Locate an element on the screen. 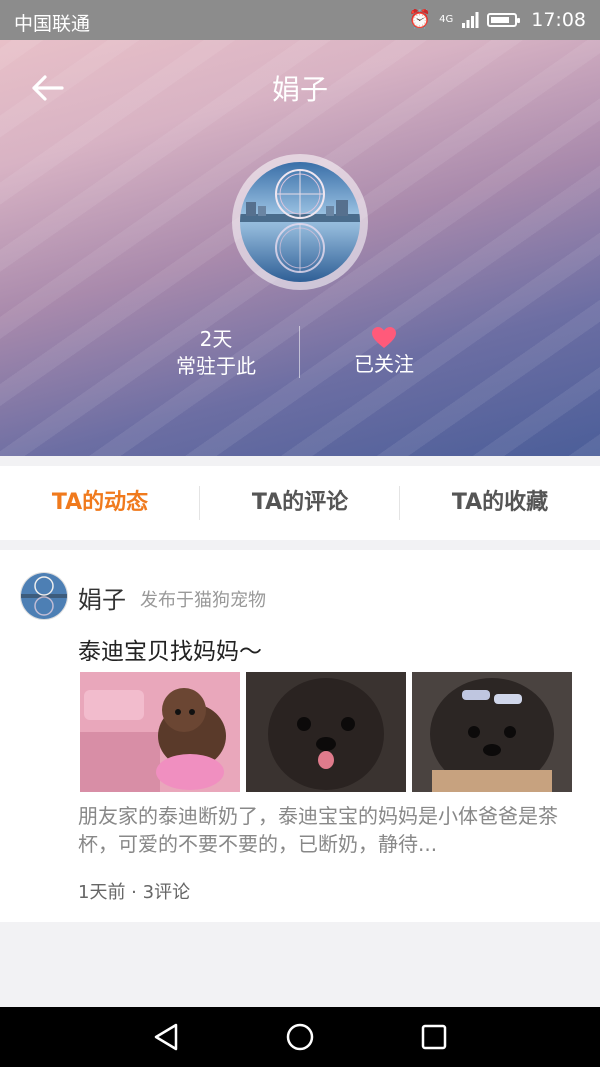 The height and width of the screenshot is (1067, 600). tab-favorites: TA的收藏 is located at coordinates (500, 503).